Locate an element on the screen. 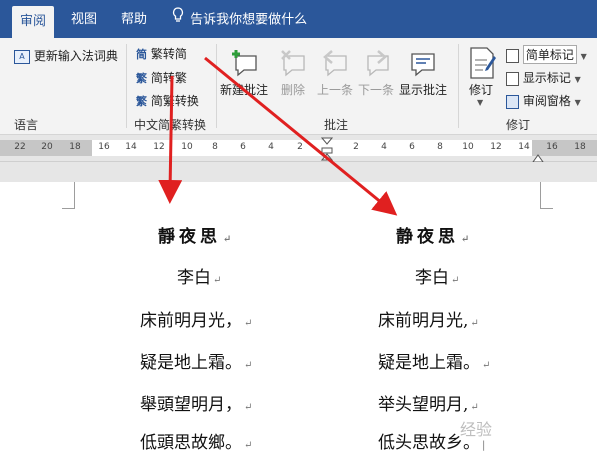 The width and height of the screenshot is (597, 466). watermark: 经验 is located at coordinates (476, 429).